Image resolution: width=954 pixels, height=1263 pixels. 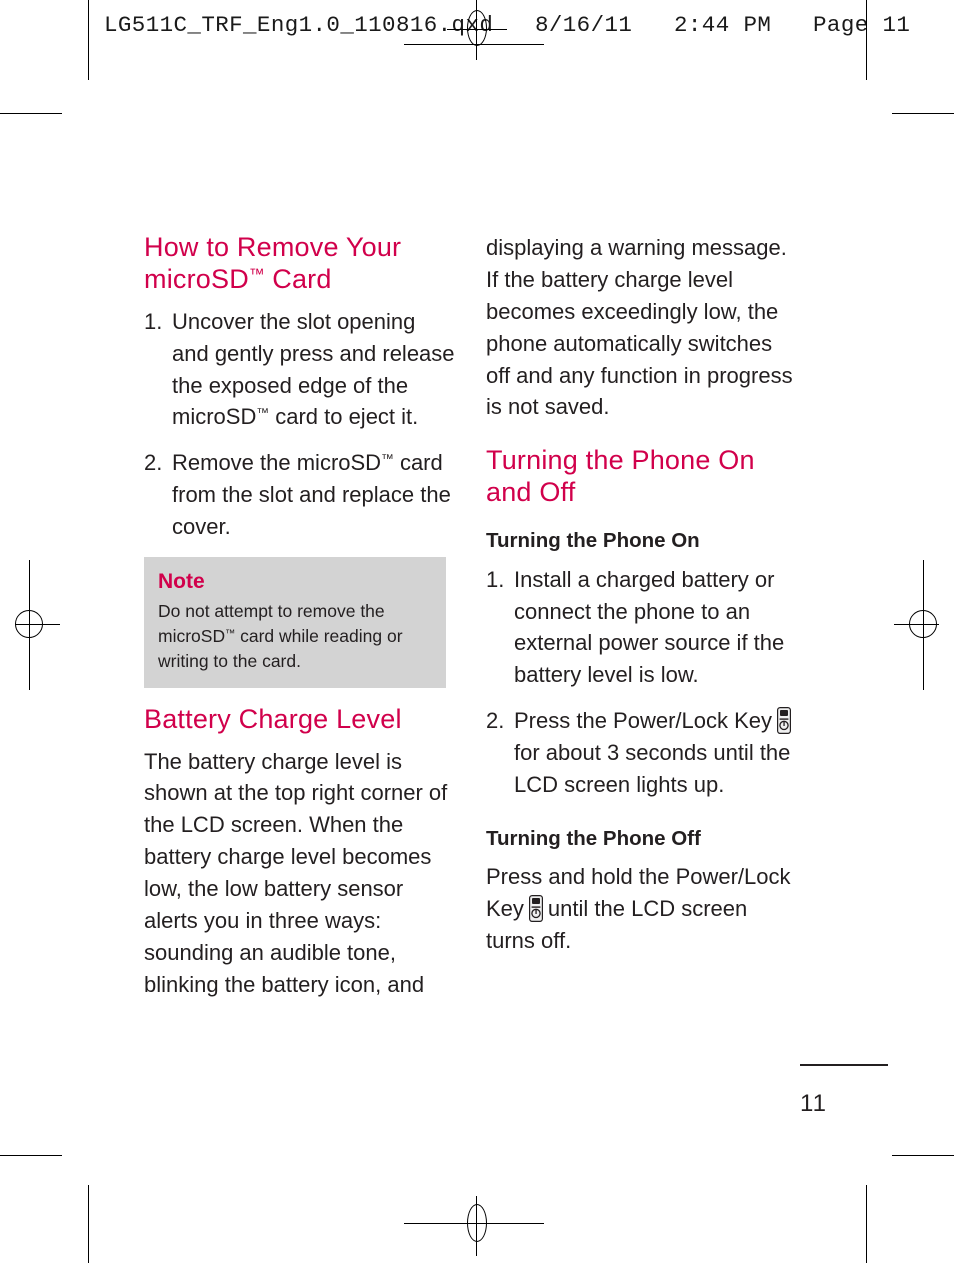 I want to click on crop-mark-bottom-left-horizontal, so click(x=31, y=1155).